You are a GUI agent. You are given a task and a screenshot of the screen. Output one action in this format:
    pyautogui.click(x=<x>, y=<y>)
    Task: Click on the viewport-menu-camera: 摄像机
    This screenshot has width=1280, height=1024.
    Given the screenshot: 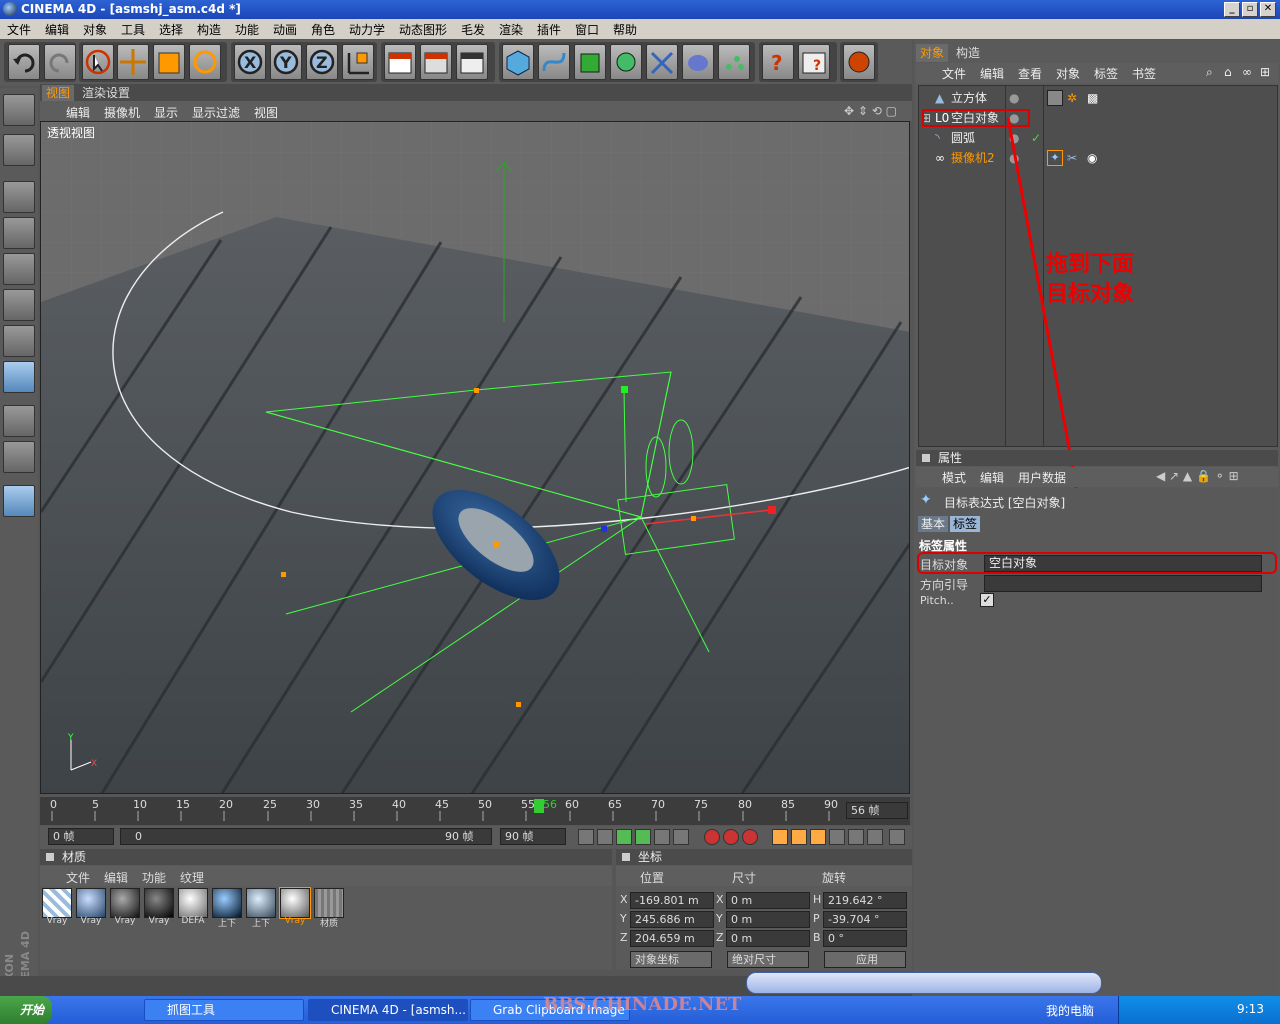 What is the action you would take?
    pyautogui.click(x=122, y=112)
    